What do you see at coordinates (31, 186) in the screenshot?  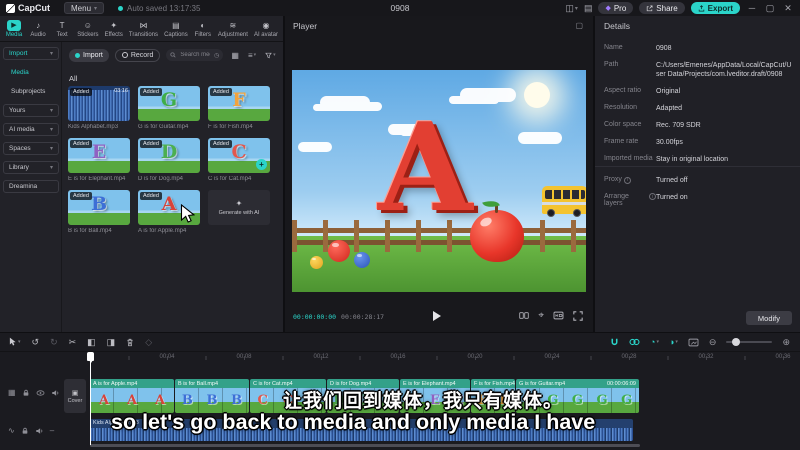 I see `sidebar-item-dreamina: Dreamina` at bounding box center [31, 186].